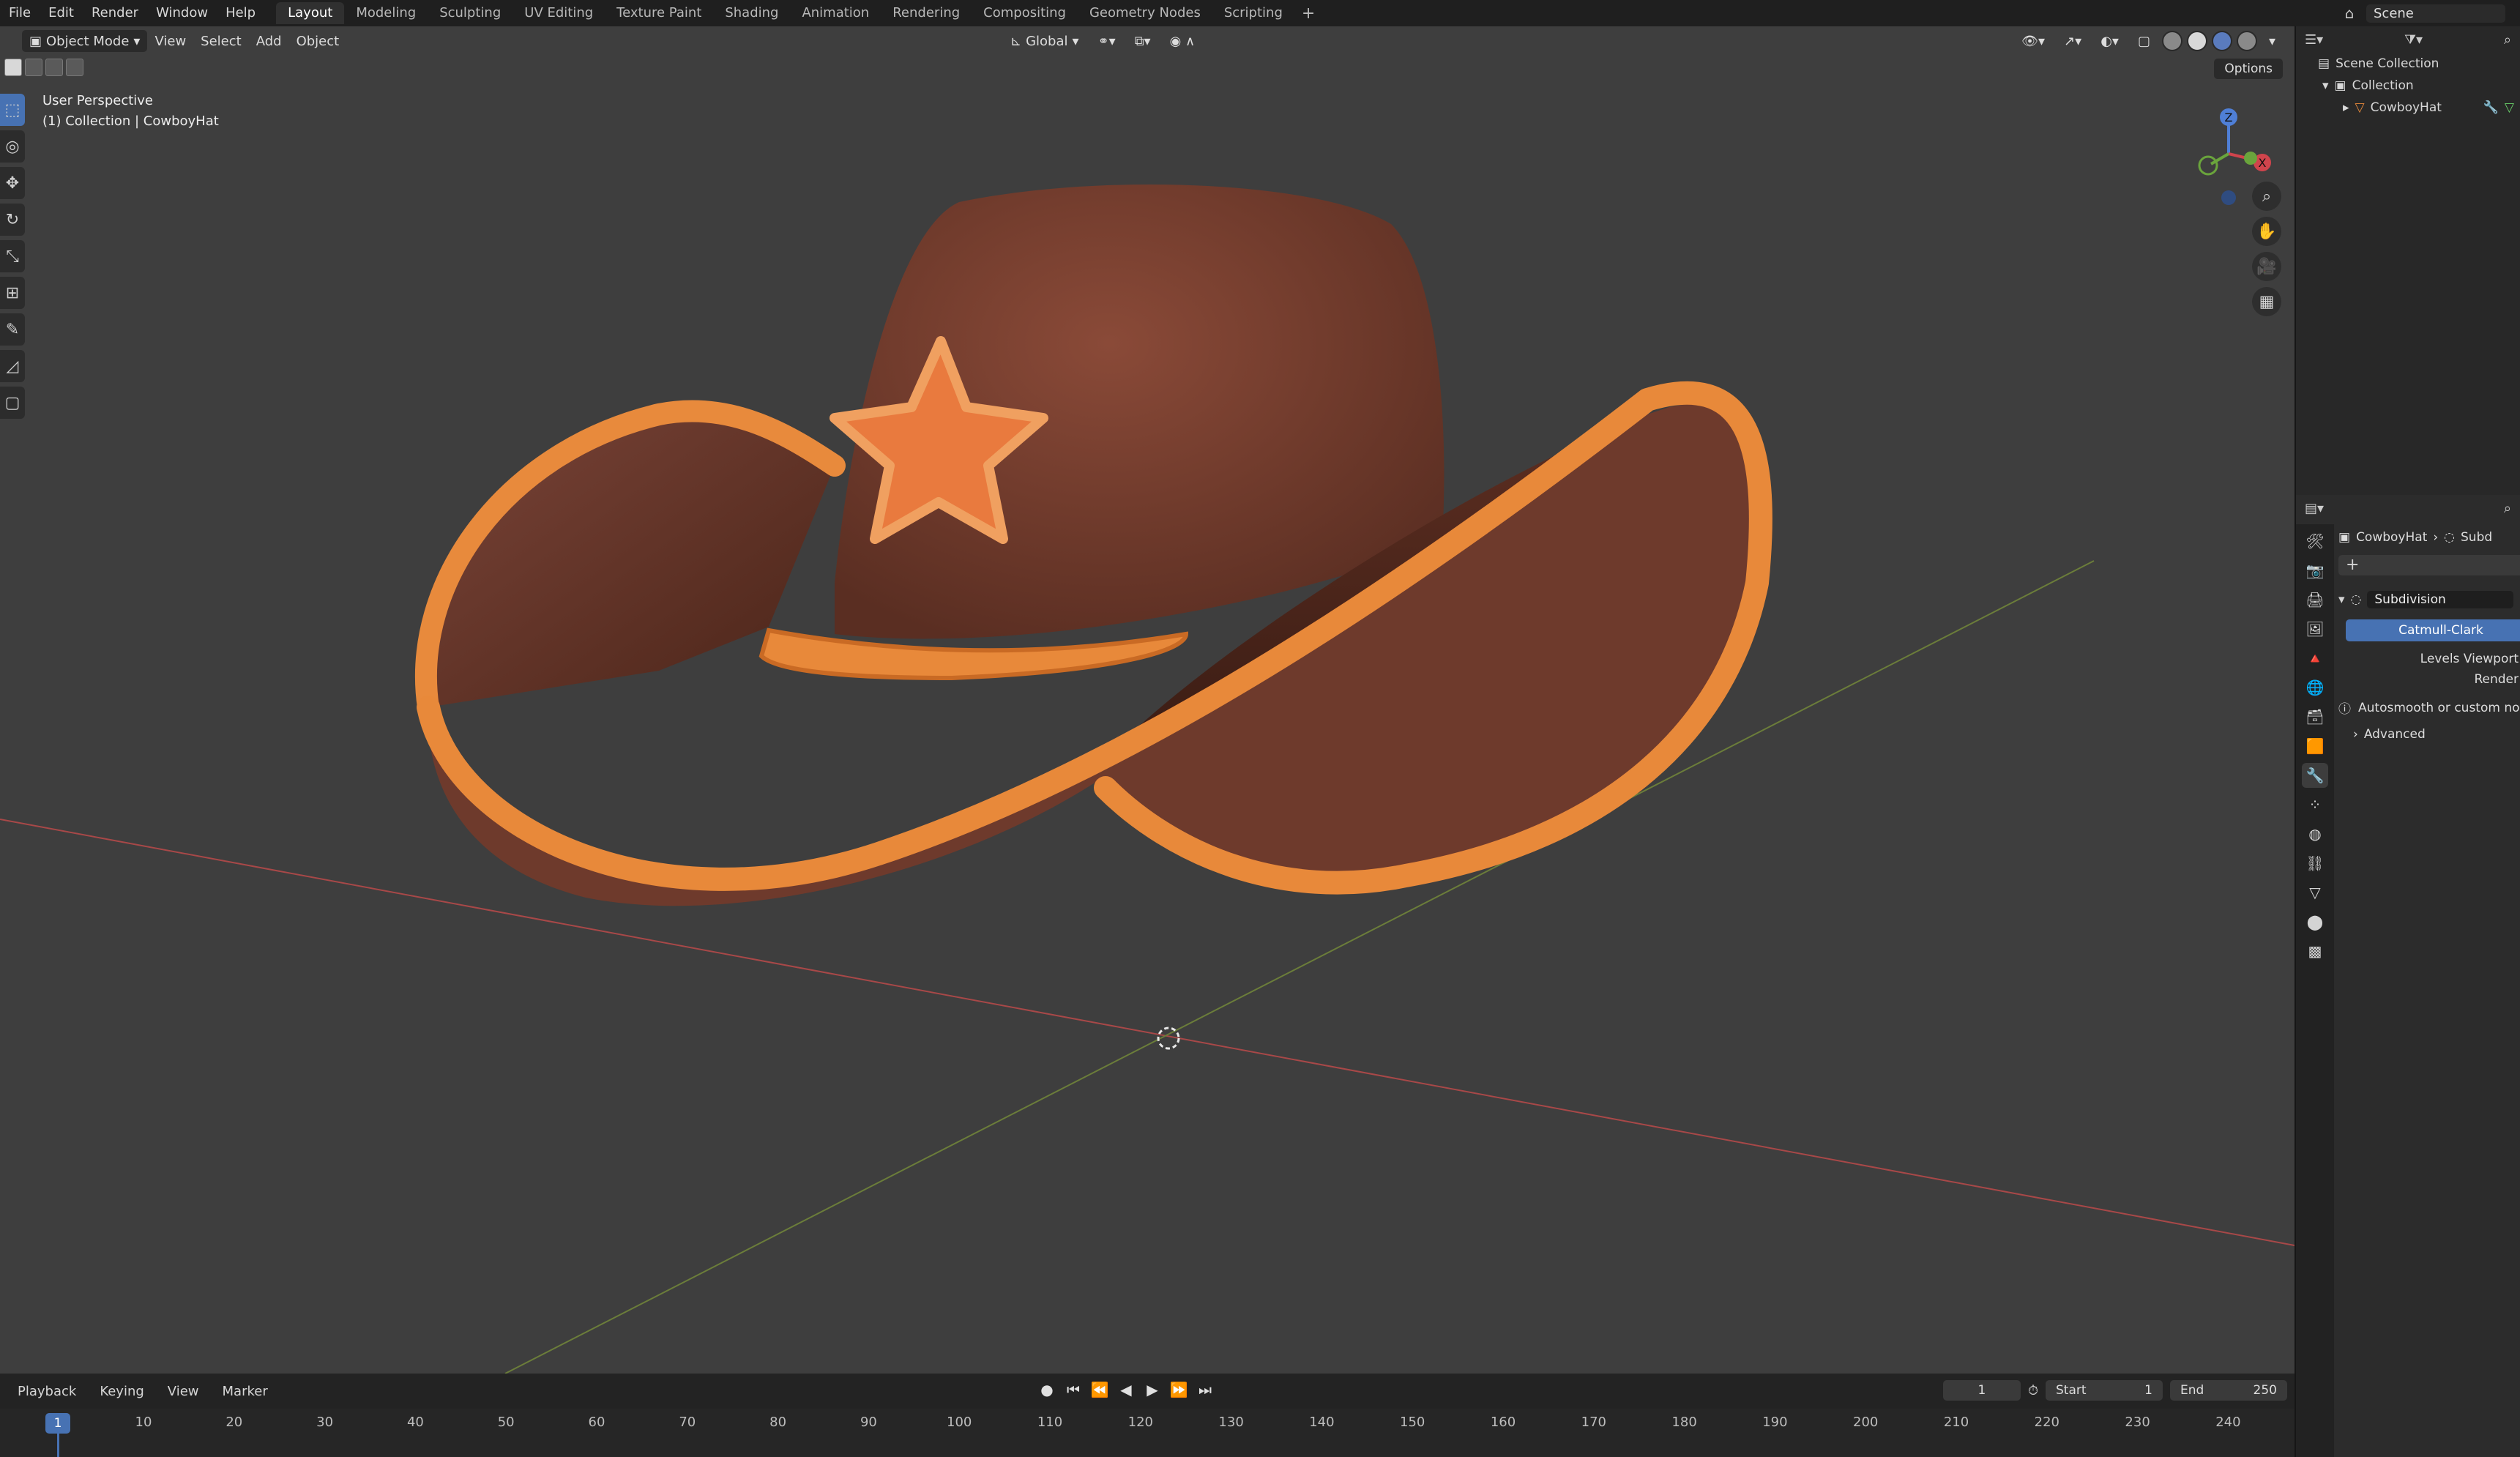 This screenshot has width=2520, height=1457. I want to click on transform-icon: ⊞, so click(12, 293).